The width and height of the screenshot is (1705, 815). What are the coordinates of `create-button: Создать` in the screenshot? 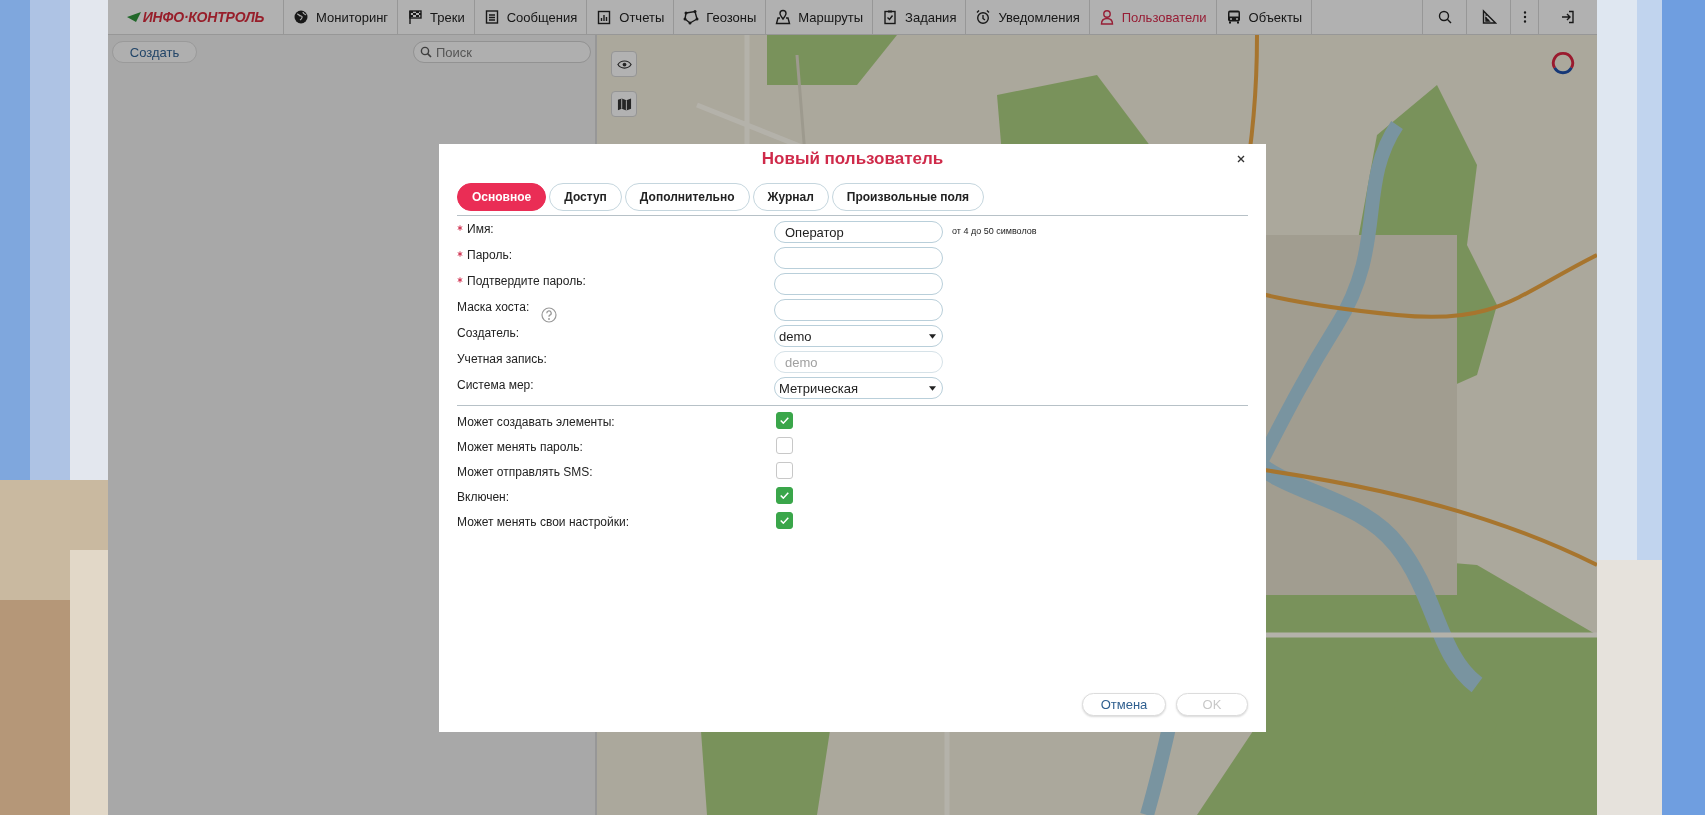 It's located at (154, 52).